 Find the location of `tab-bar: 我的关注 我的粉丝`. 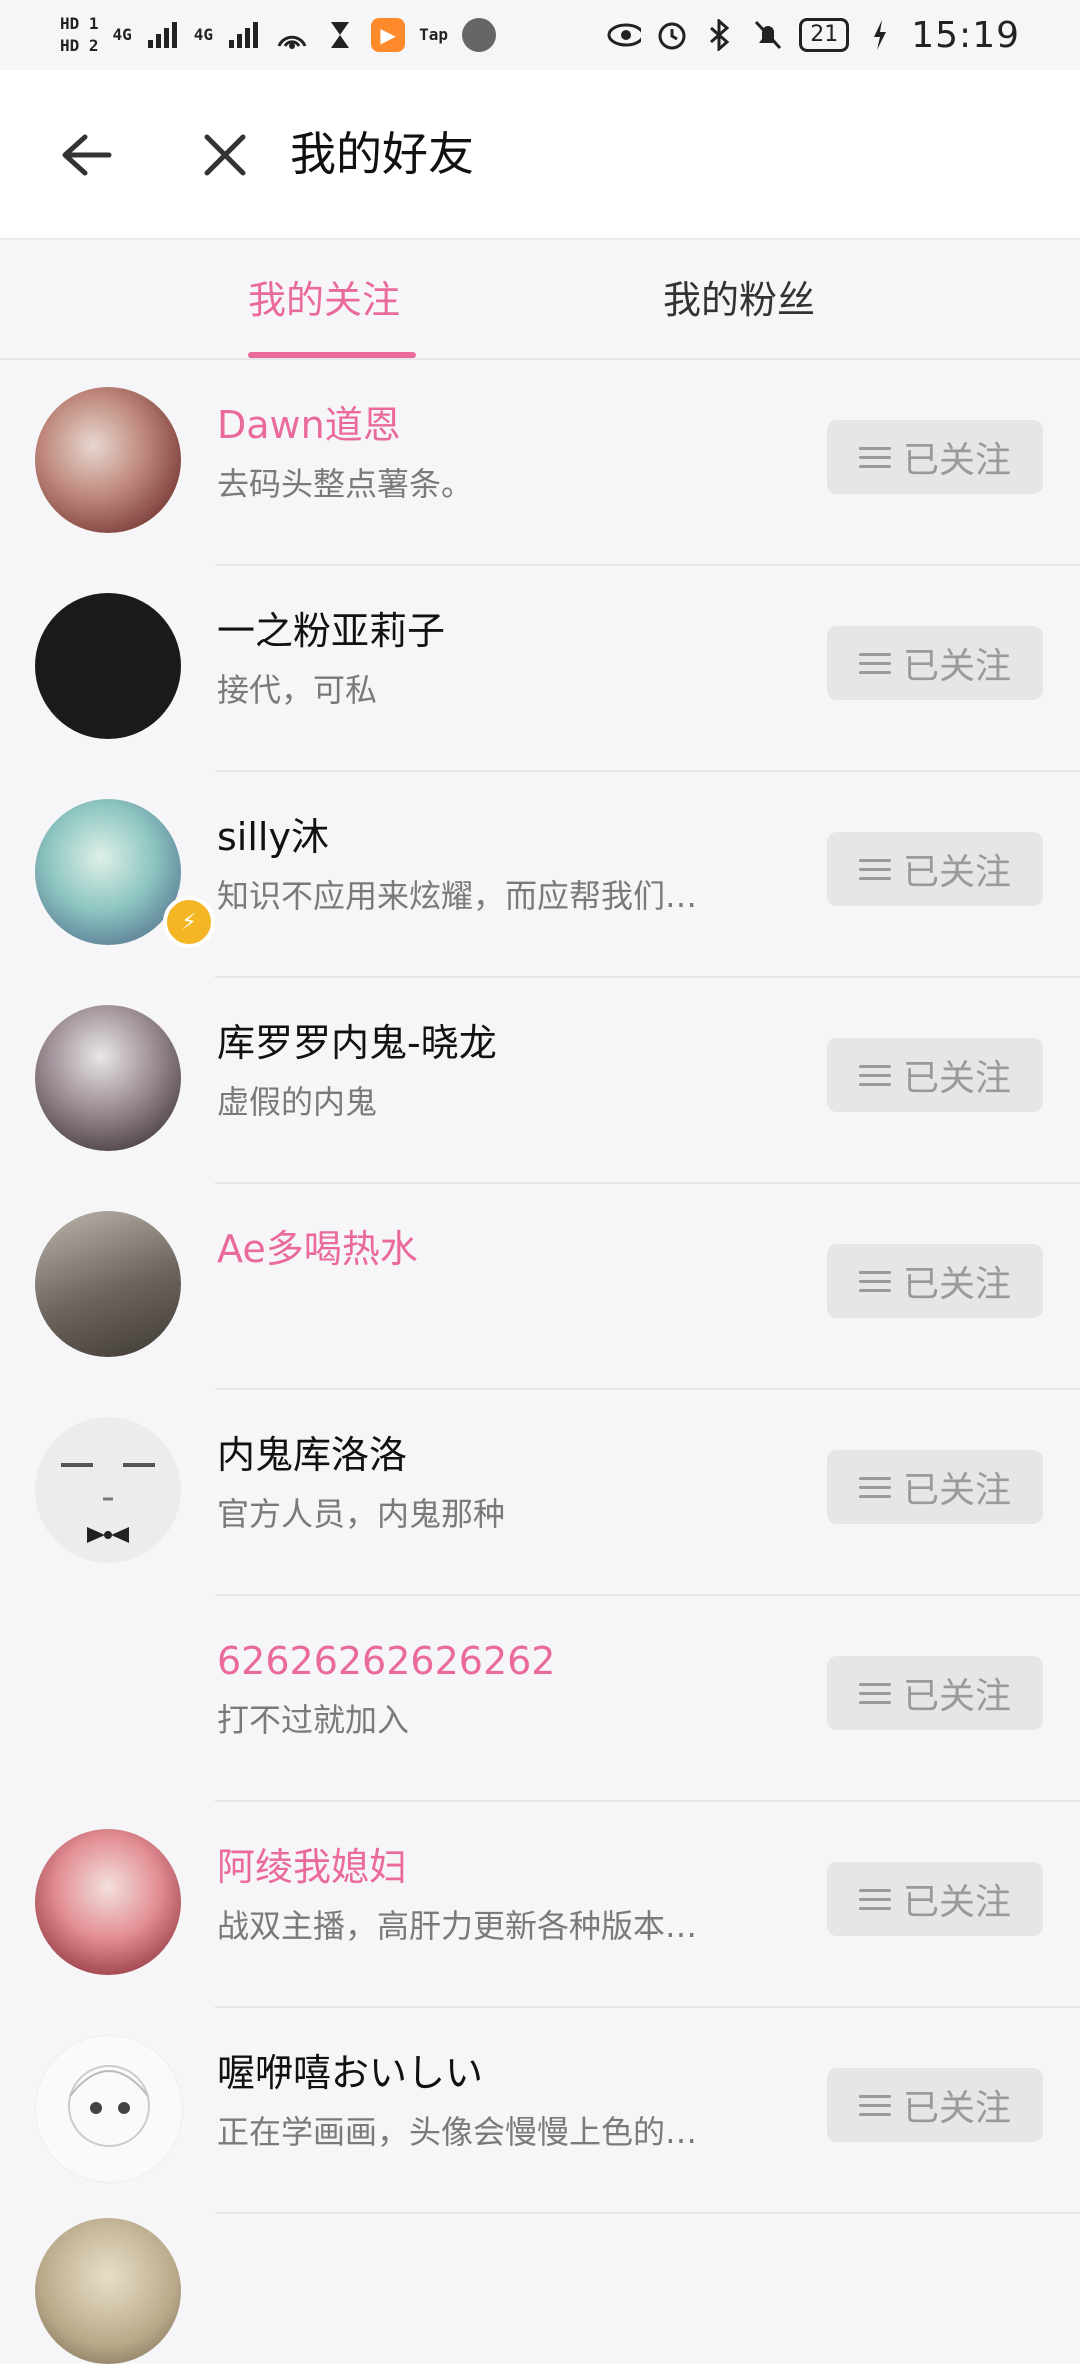

tab-bar: 我的关注 我的粉丝 is located at coordinates (540, 300).